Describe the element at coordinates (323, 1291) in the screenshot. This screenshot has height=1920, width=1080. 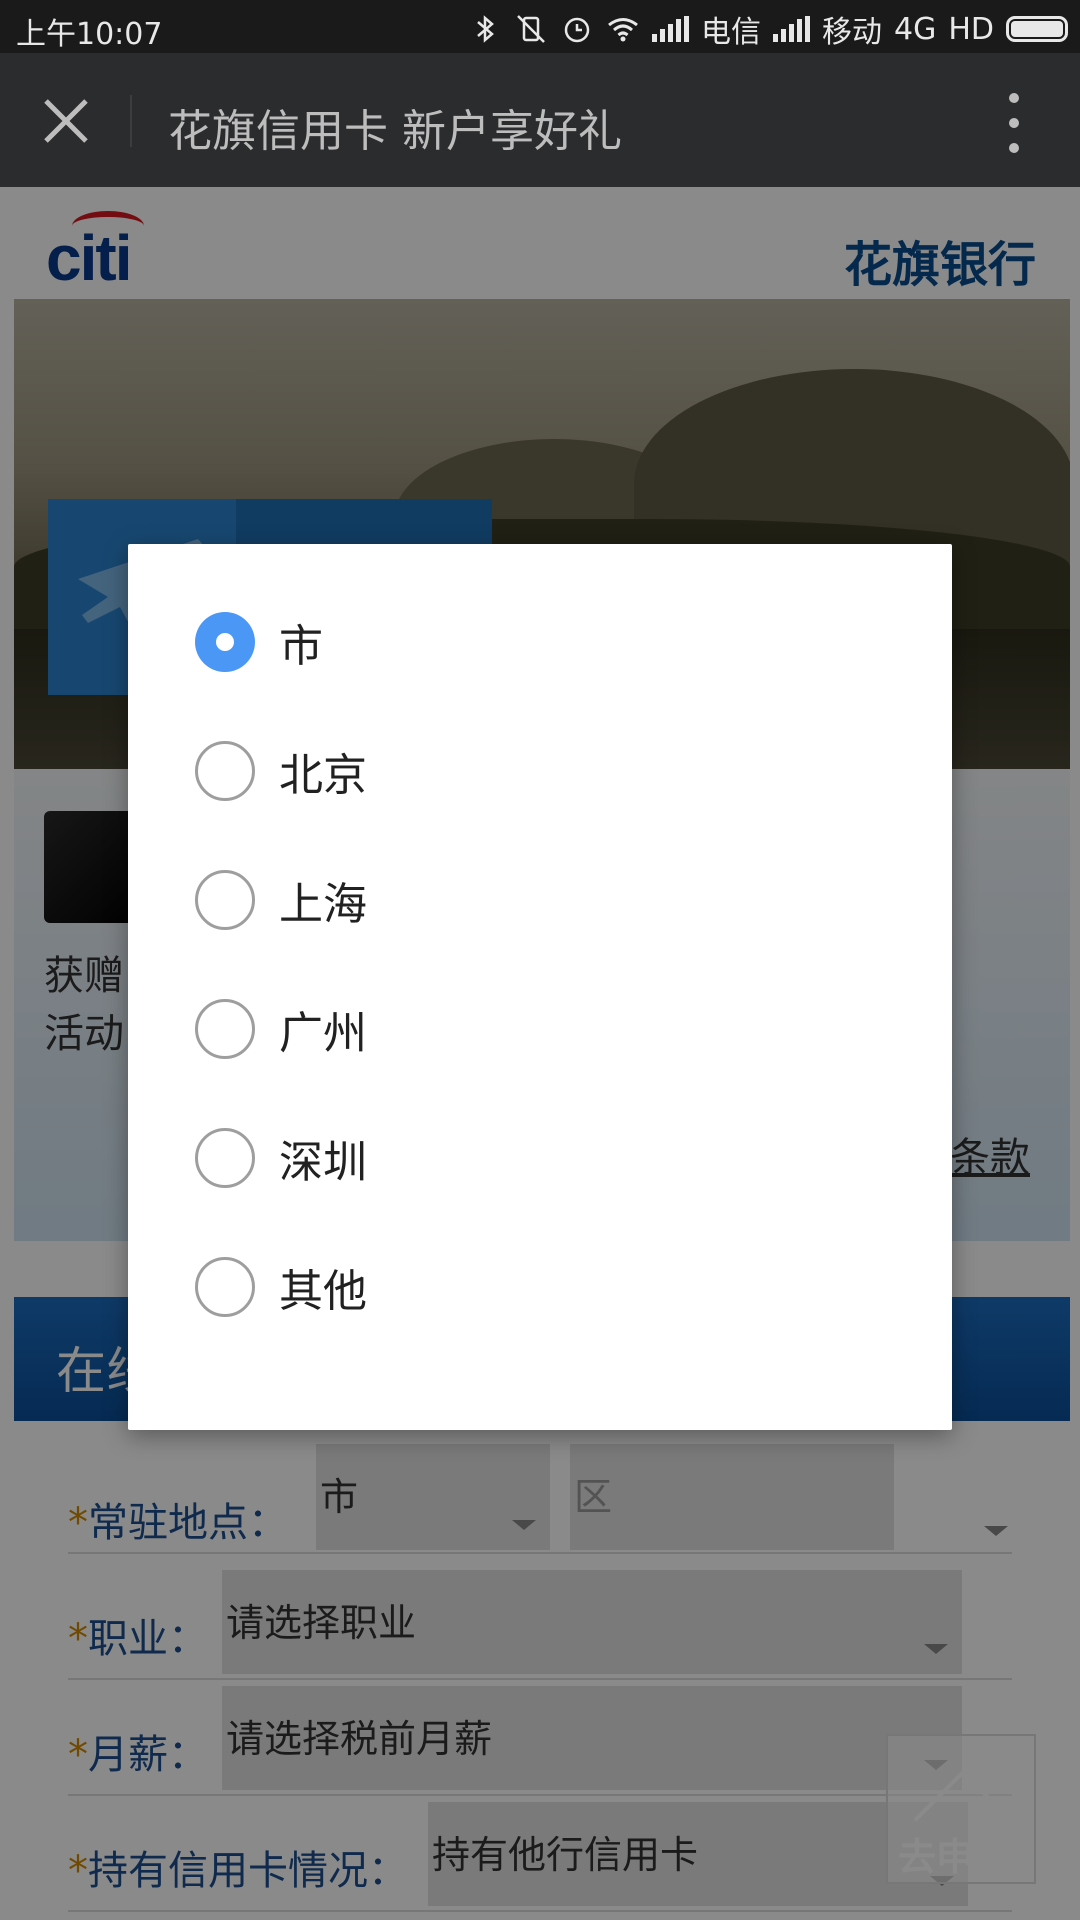
I see `city-option-label: 其他` at that location.